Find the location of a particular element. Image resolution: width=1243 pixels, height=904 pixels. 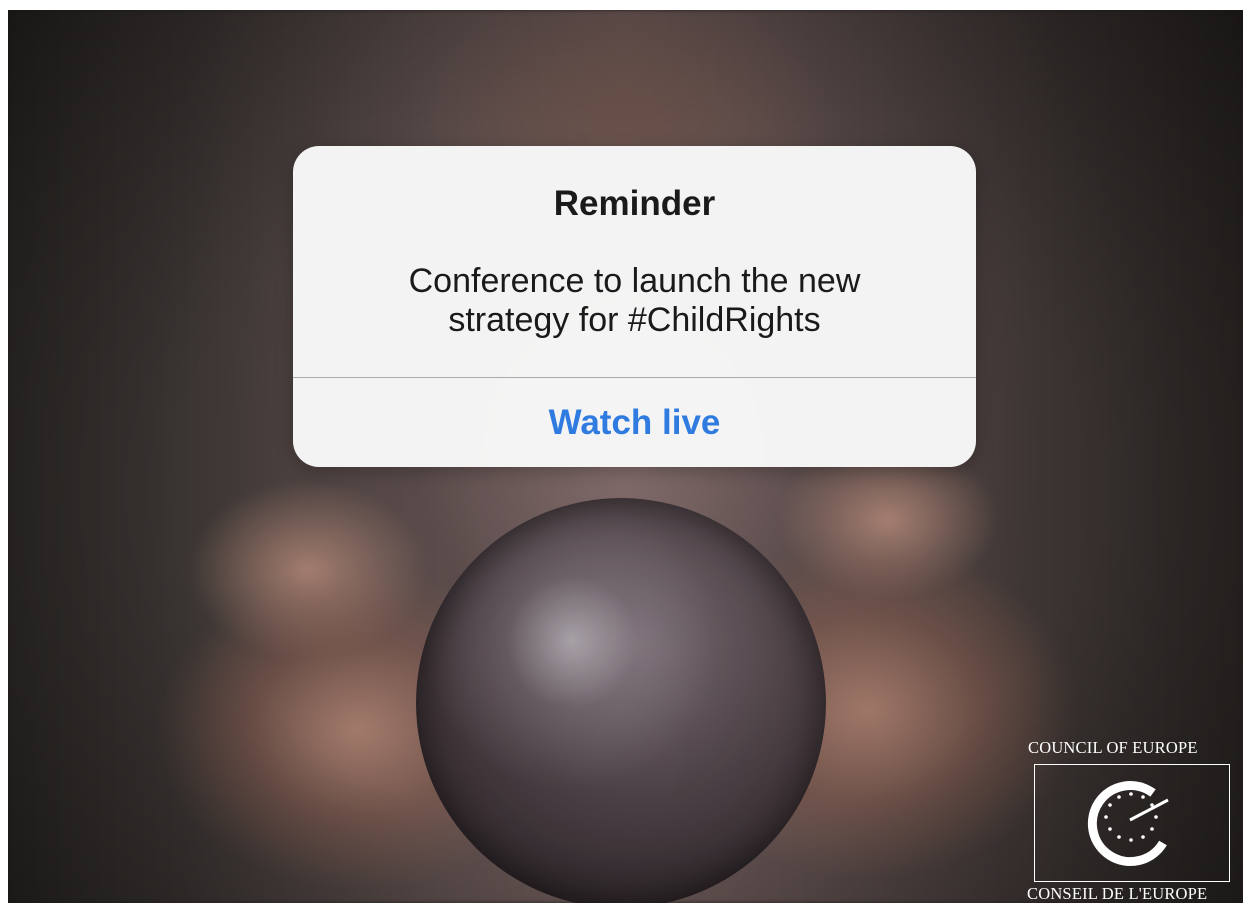

logo-bottom-text: CONSEIL DE L'EUROPE is located at coordinates (1117, 893).